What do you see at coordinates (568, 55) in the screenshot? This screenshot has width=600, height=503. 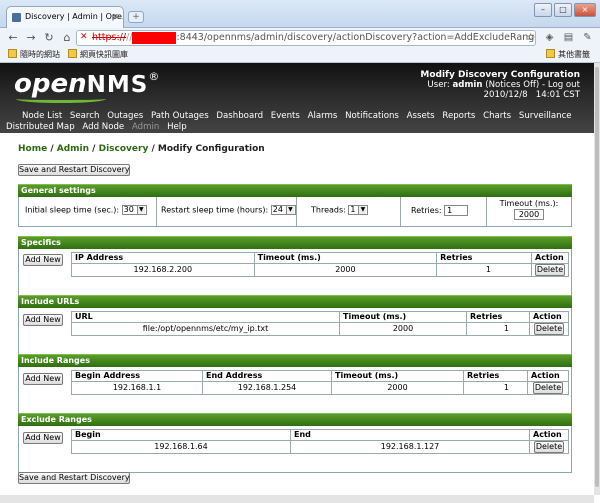 I see `other-bookmarks: 其他書籤` at bounding box center [568, 55].